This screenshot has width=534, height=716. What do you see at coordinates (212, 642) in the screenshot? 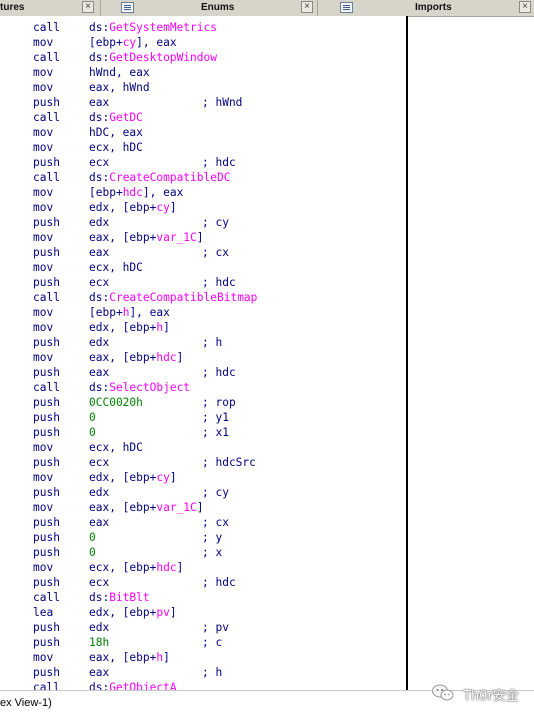
I see `asm-comment: ; c` at bounding box center [212, 642].